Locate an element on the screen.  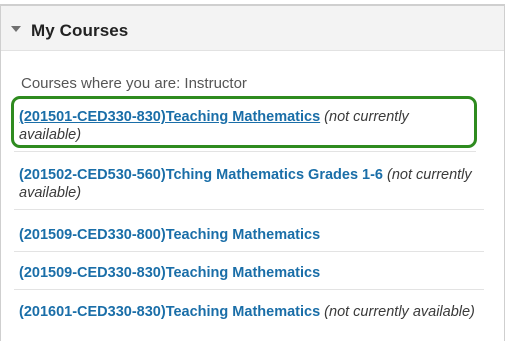
course-item: (201509-CED330-800)Teaching Mathematics is located at coordinates (248, 239).